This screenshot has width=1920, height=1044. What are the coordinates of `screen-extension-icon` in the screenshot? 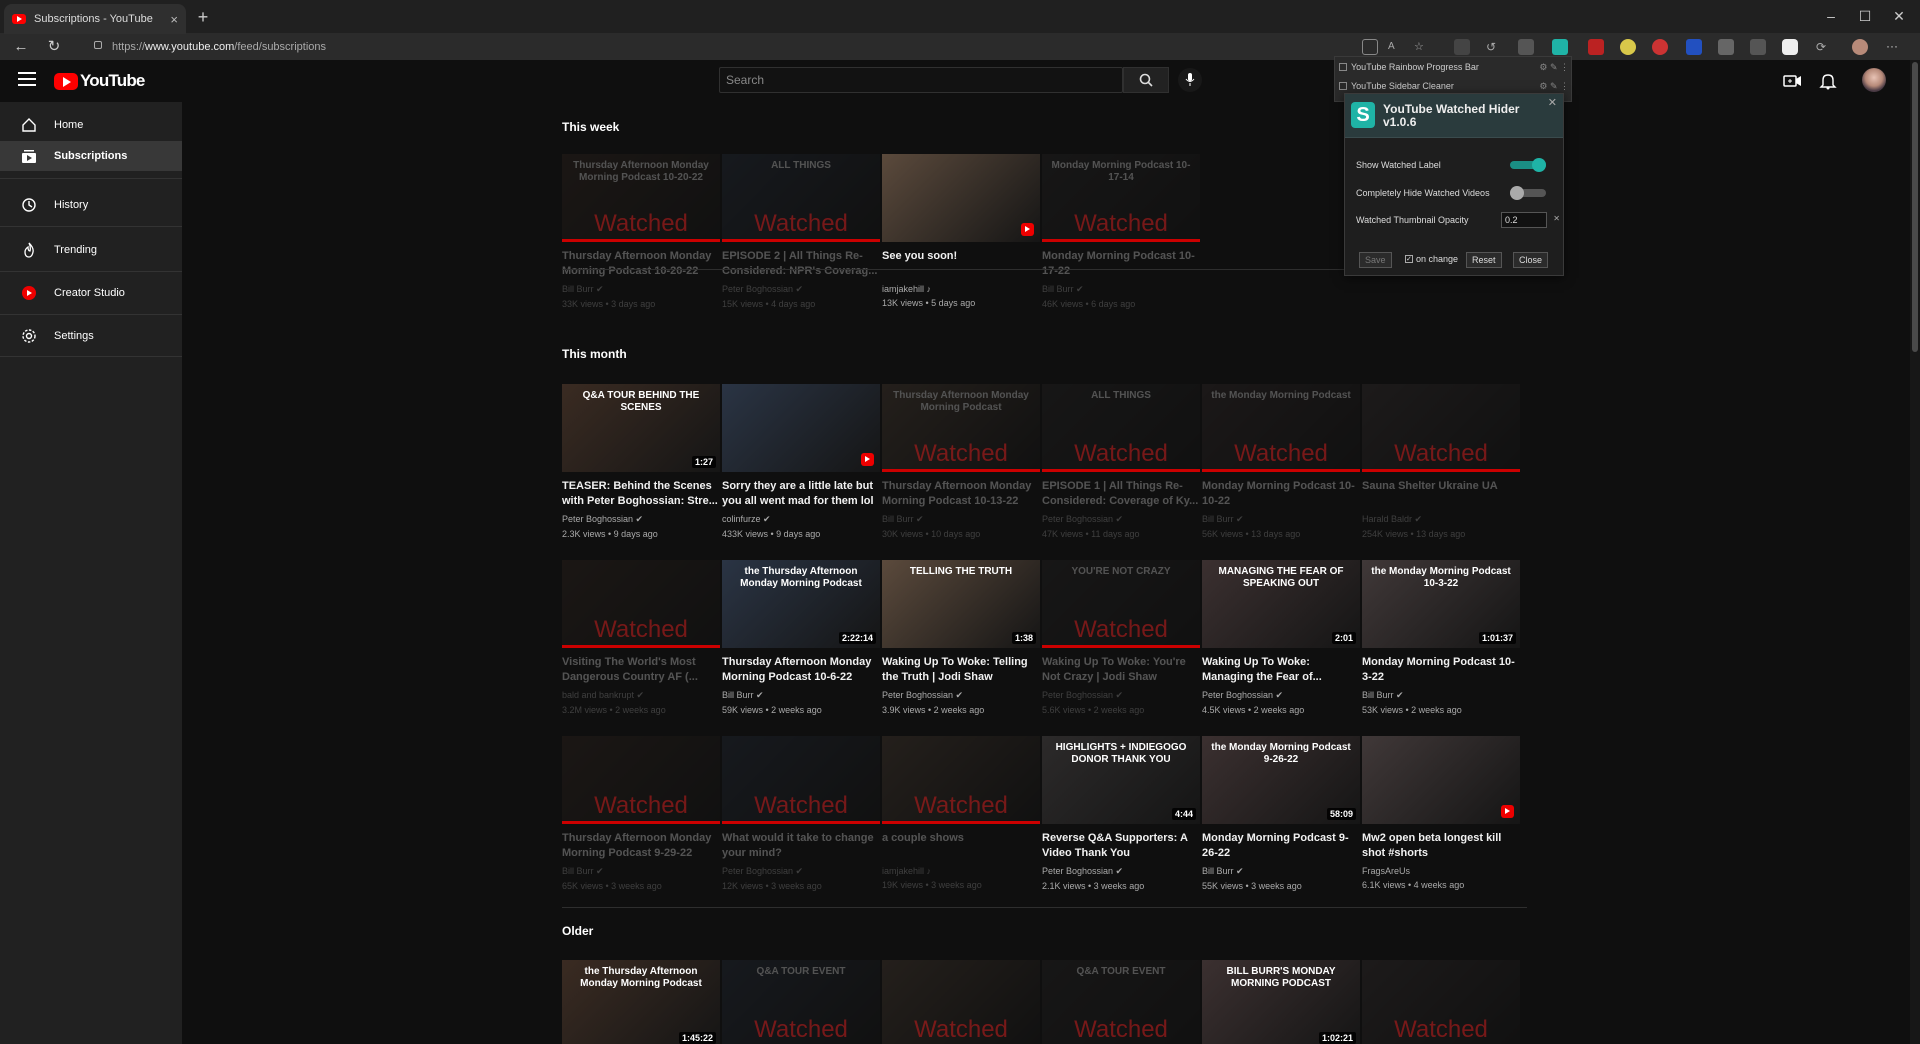 It's located at (1758, 47).